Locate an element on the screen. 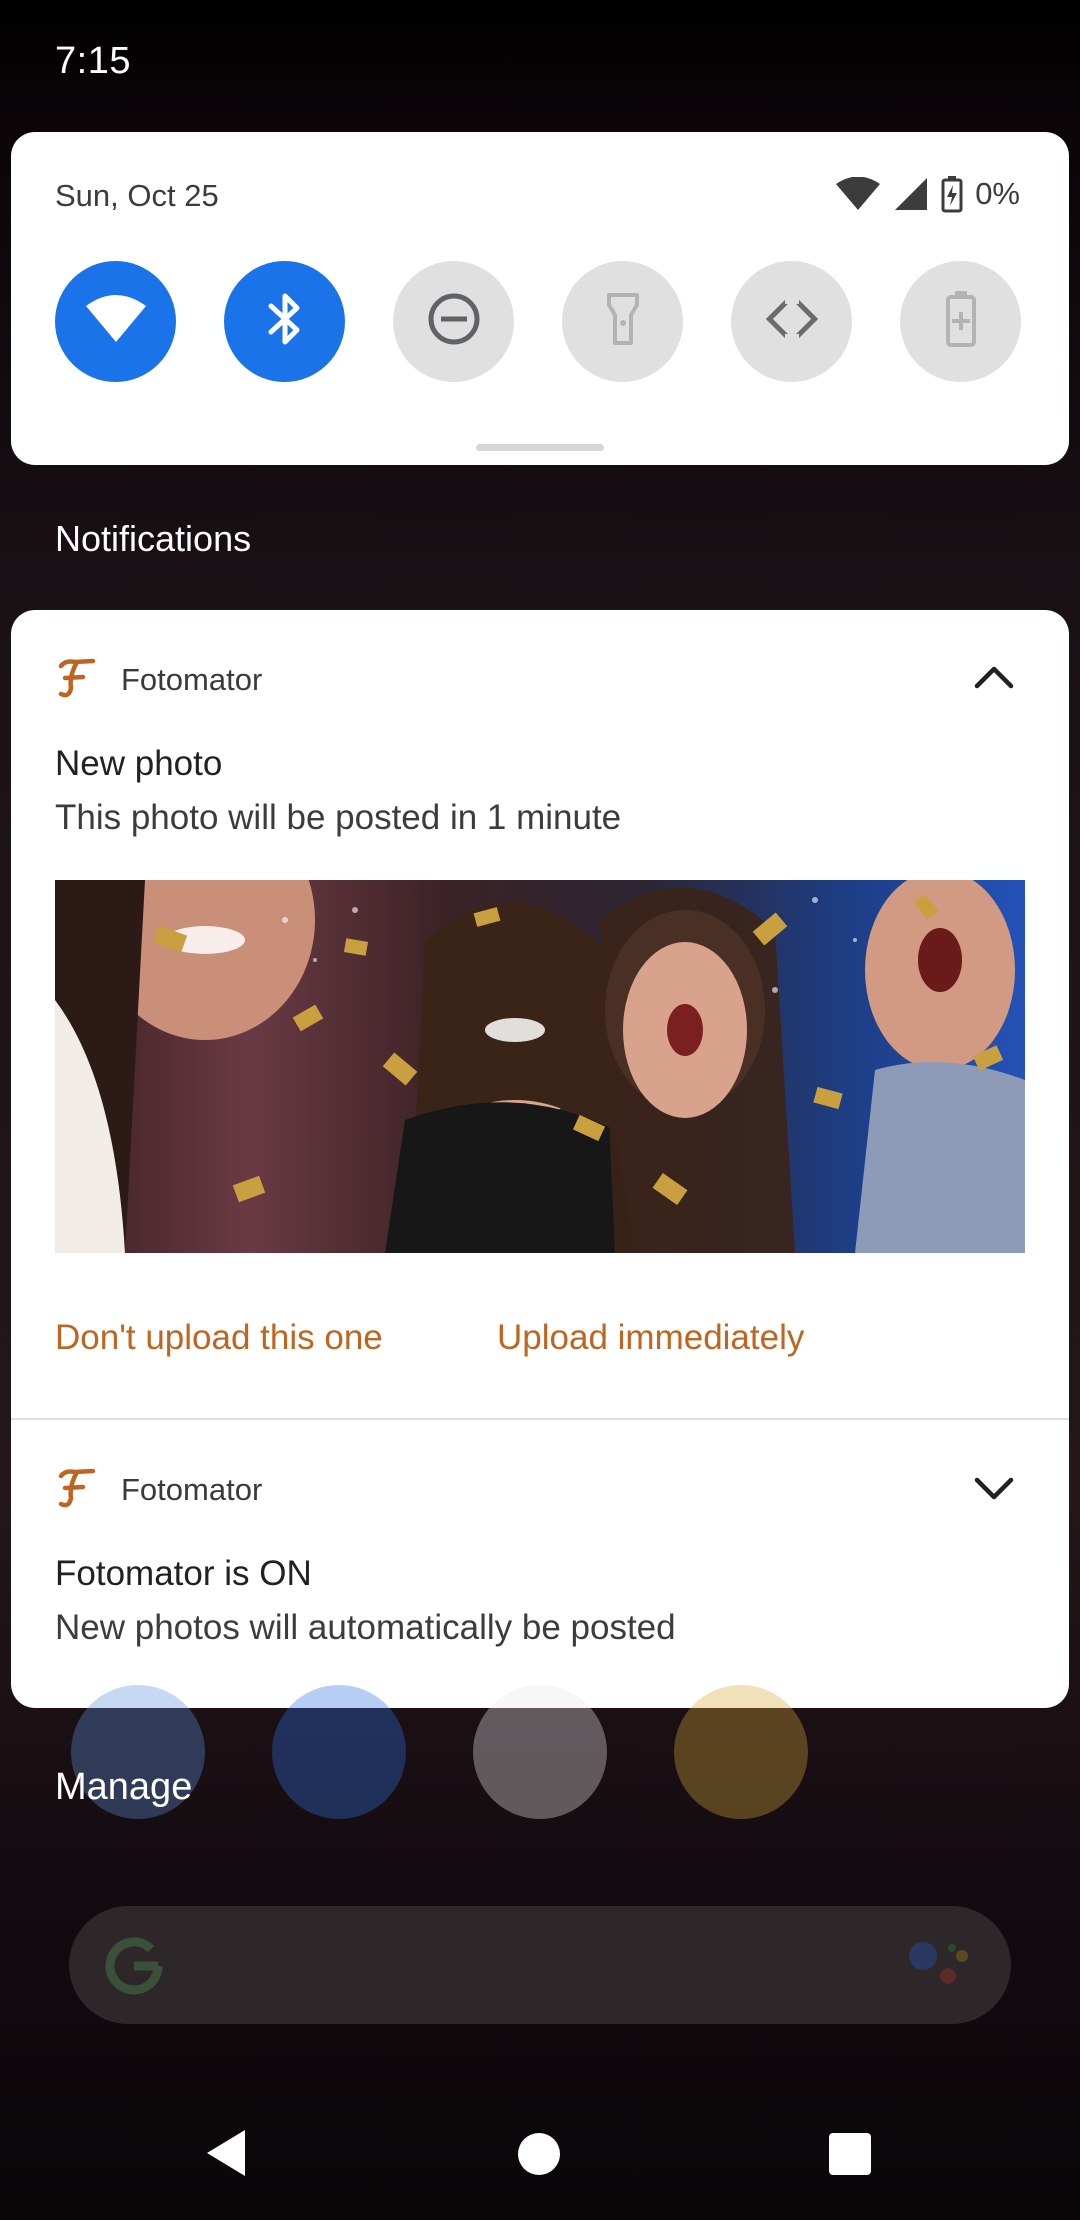 The image size is (1080, 2220). recents-button is located at coordinates (850, 2154).